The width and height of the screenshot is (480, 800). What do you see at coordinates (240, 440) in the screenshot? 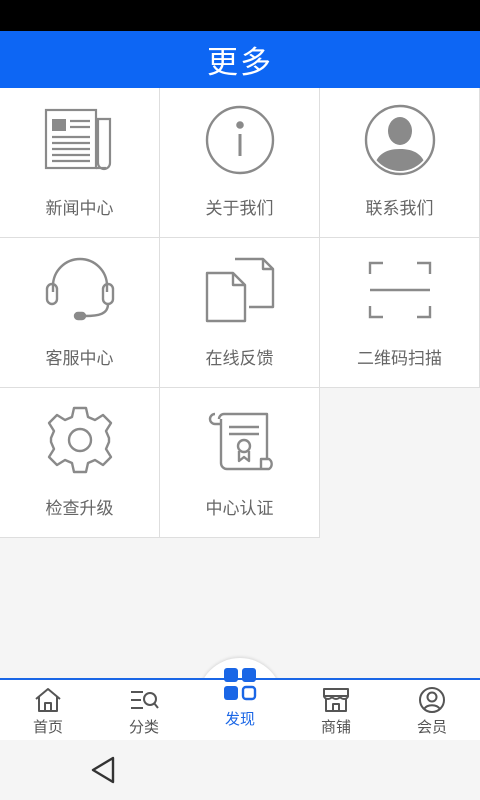
I see `certificate-scroll-icon` at bounding box center [240, 440].